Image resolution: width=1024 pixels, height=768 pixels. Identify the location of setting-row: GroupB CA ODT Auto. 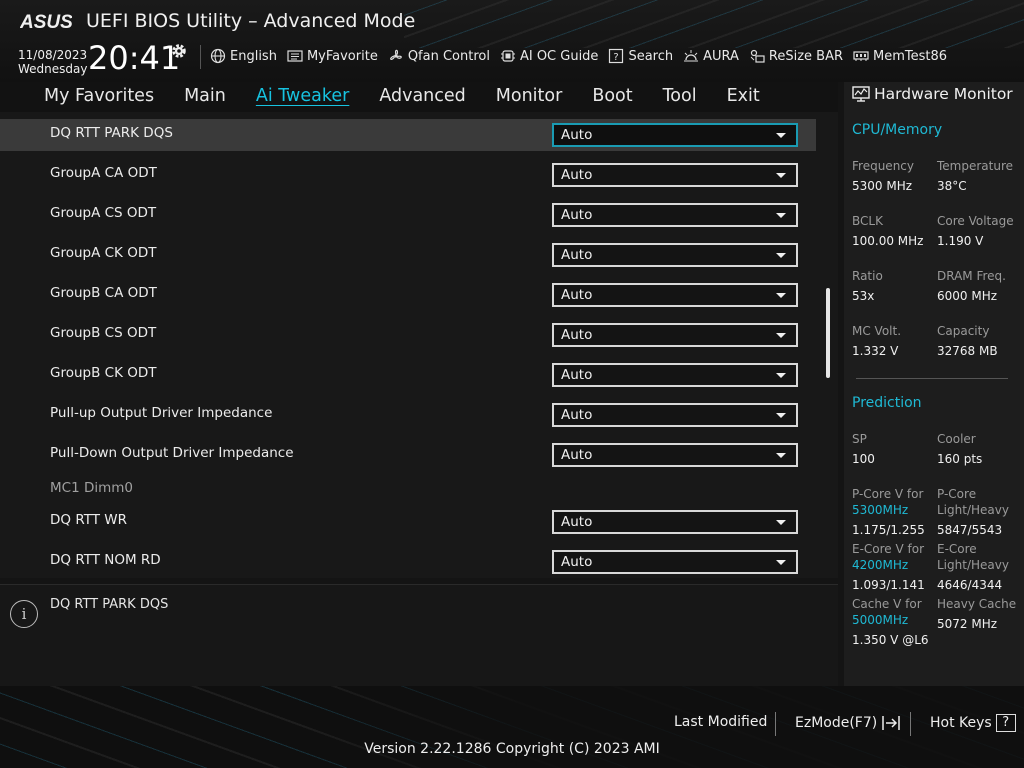
(408, 293).